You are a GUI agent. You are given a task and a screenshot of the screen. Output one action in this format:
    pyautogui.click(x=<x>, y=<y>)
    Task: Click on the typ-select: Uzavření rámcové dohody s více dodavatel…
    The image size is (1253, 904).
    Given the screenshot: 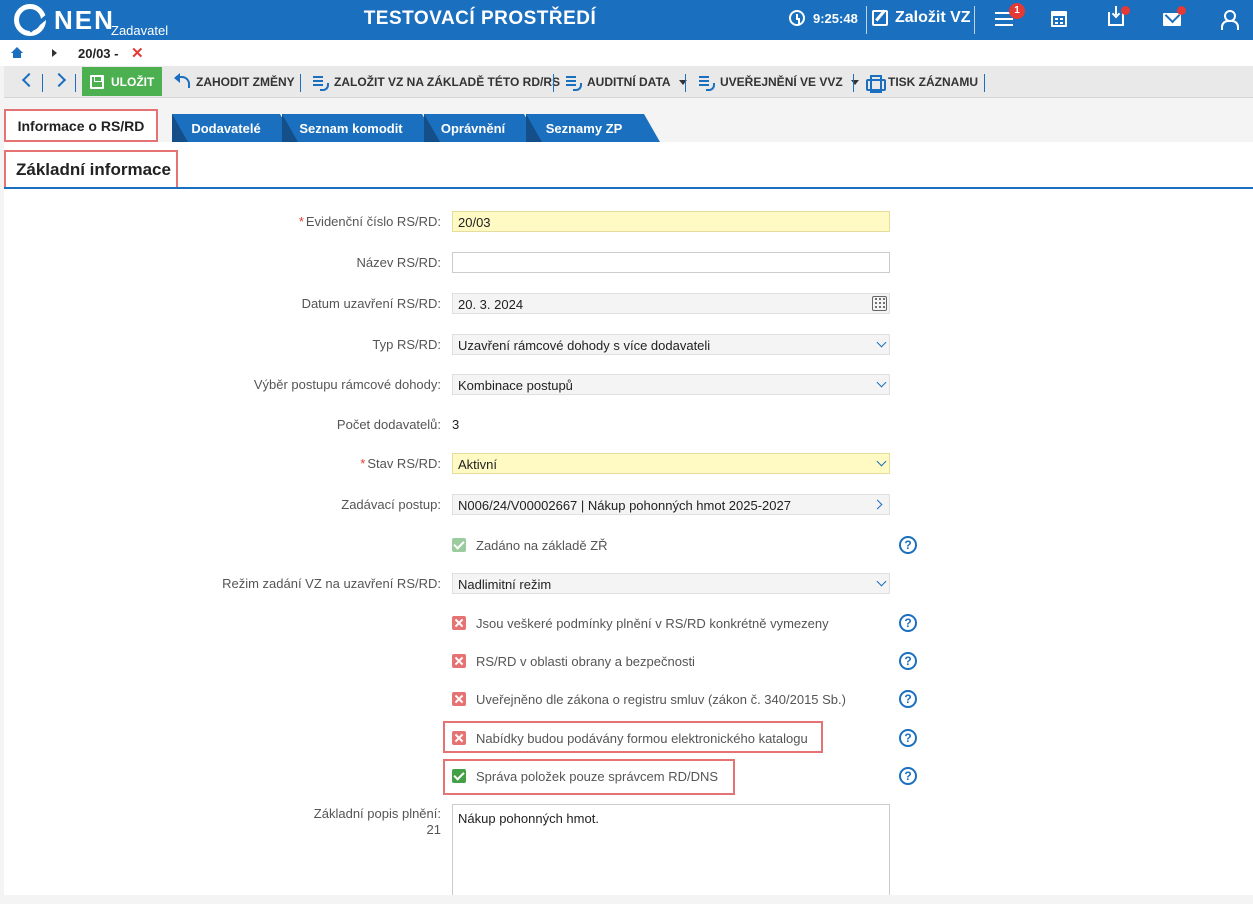 What is the action you would take?
    pyautogui.click(x=671, y=344)
    